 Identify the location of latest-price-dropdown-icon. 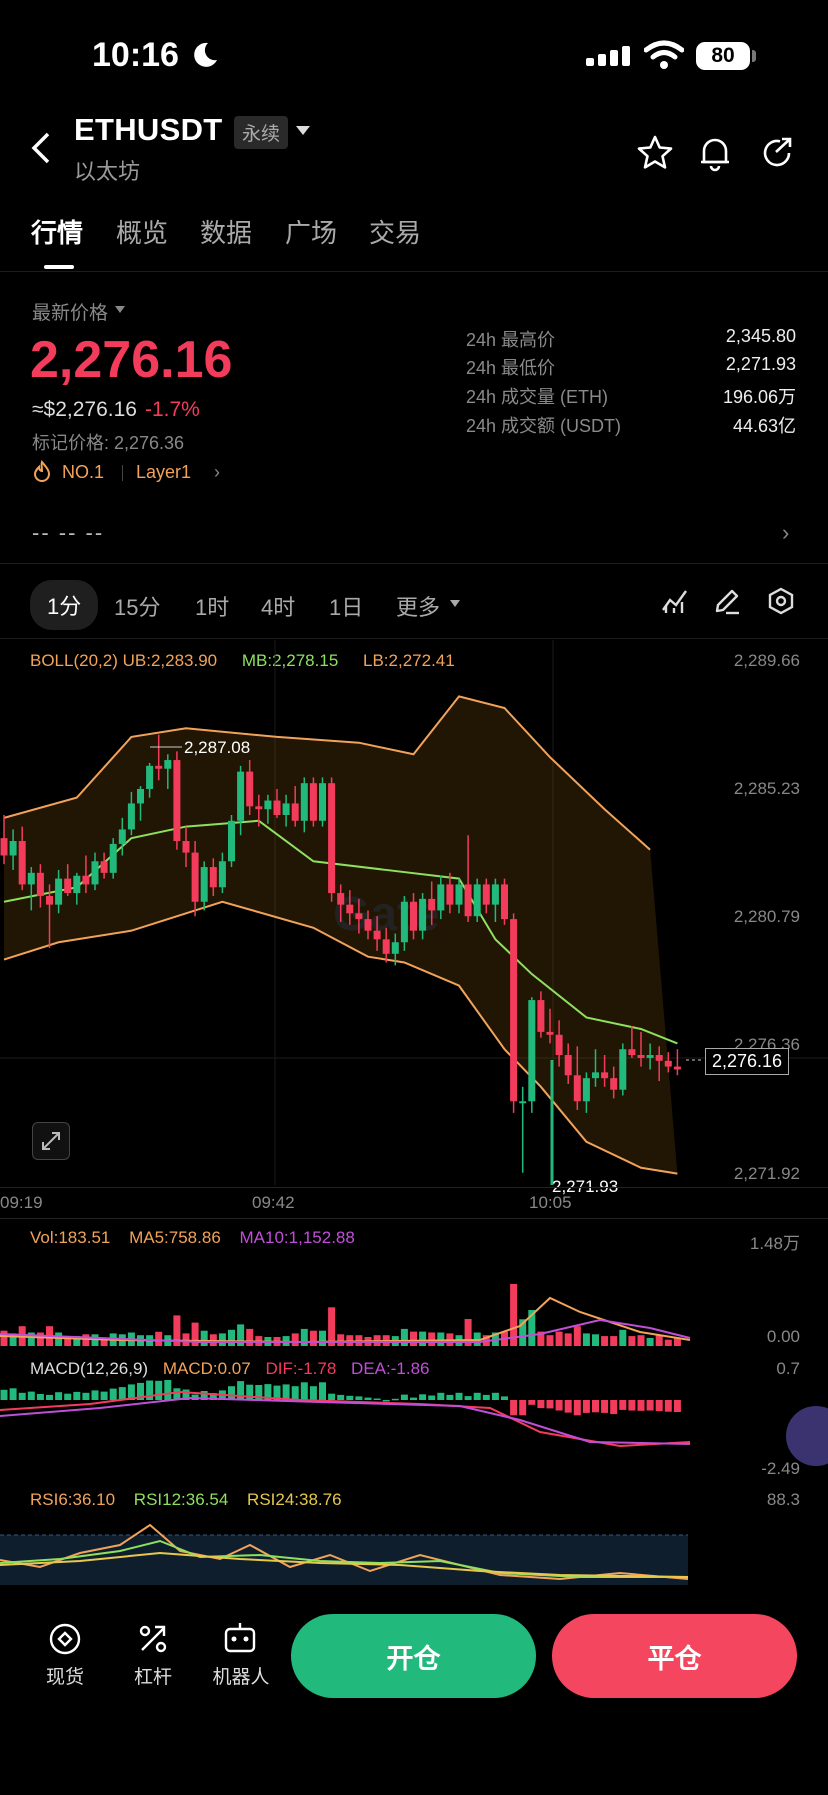
(120, 309).